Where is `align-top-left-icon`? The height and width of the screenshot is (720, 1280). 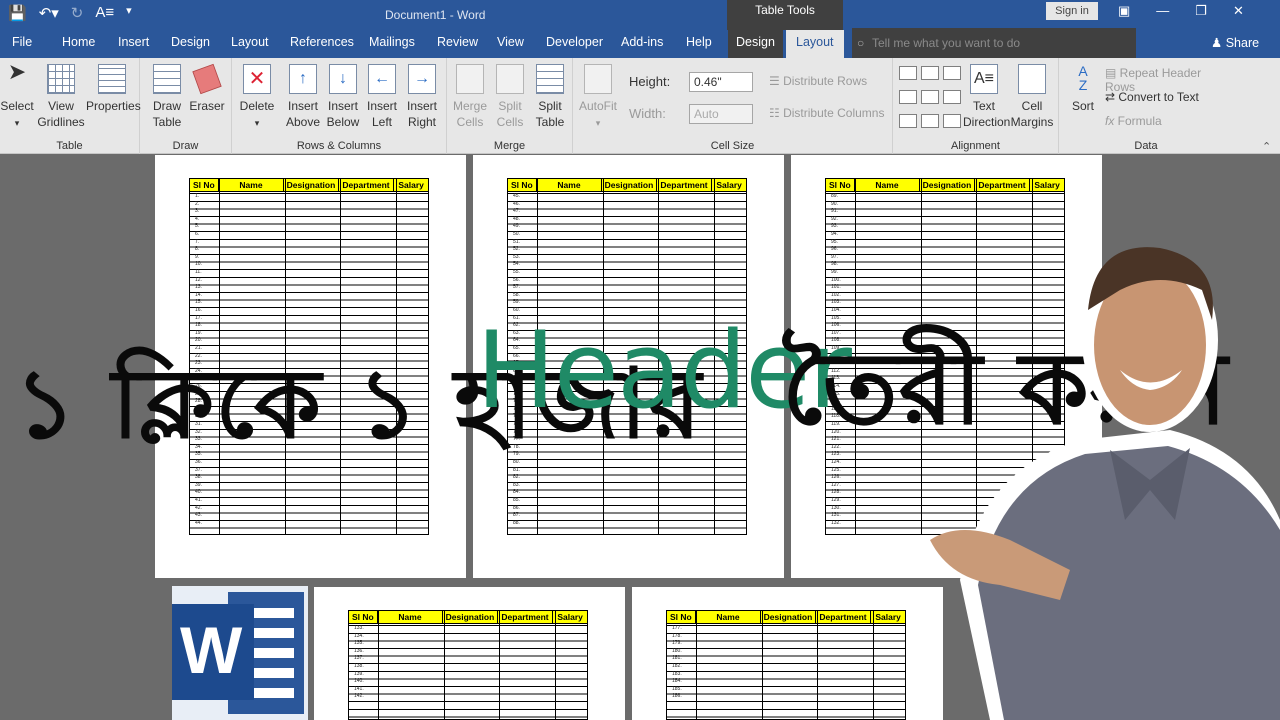
align-top-left-icon is located at coordinates (908, 73).